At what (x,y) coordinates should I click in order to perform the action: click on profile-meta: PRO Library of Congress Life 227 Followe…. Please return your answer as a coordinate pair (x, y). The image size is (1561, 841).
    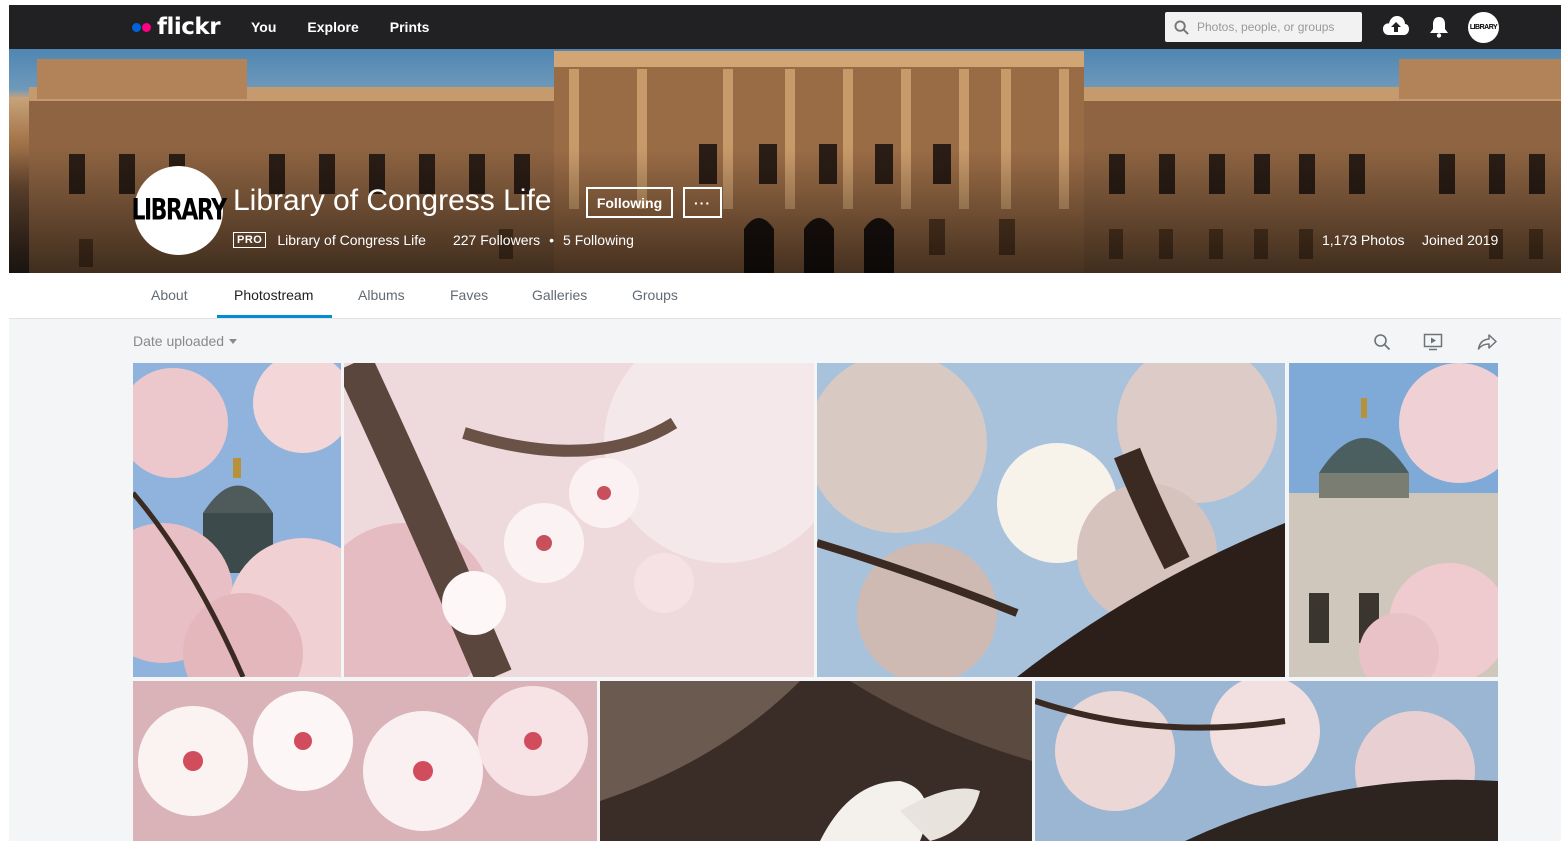
    Looking at the image, I should click on (433, 240).